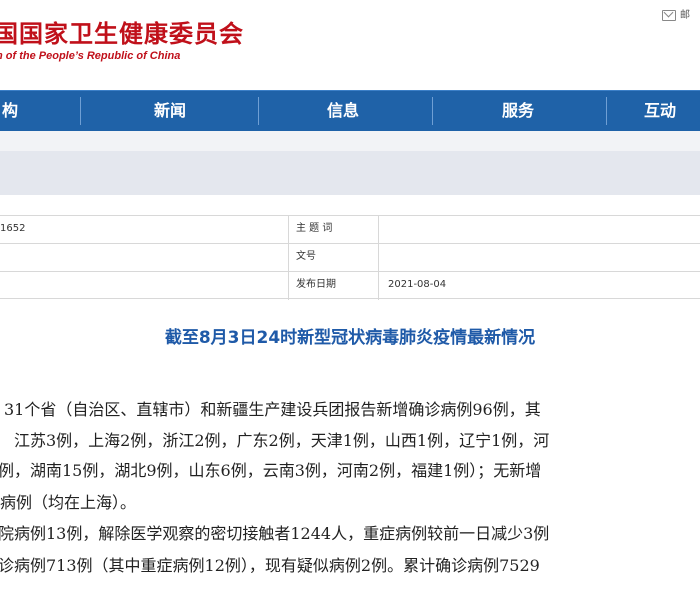 Image resolution: width=700 pixels, height=600 pixels. Describe the element at coordinates (122, 31) in the screenshot. I see `site-title: 国国家卫生健康委员会` at that location.